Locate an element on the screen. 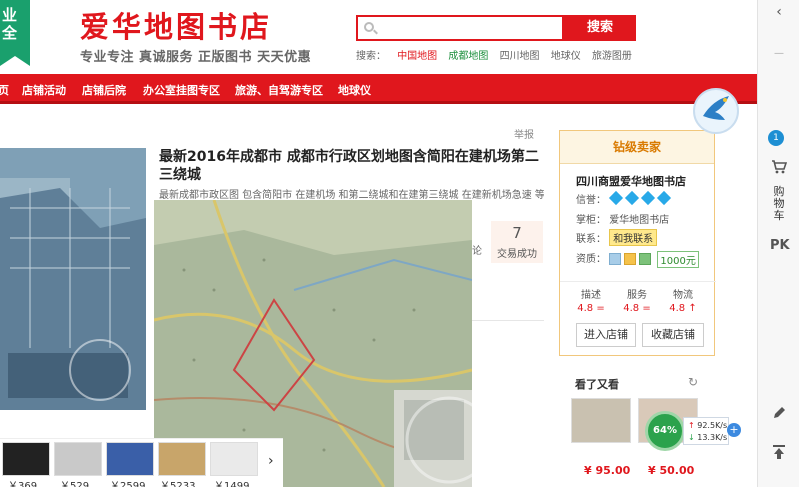  nav-item-backyard: 店铺后院 is located at coordinates (104, 90).